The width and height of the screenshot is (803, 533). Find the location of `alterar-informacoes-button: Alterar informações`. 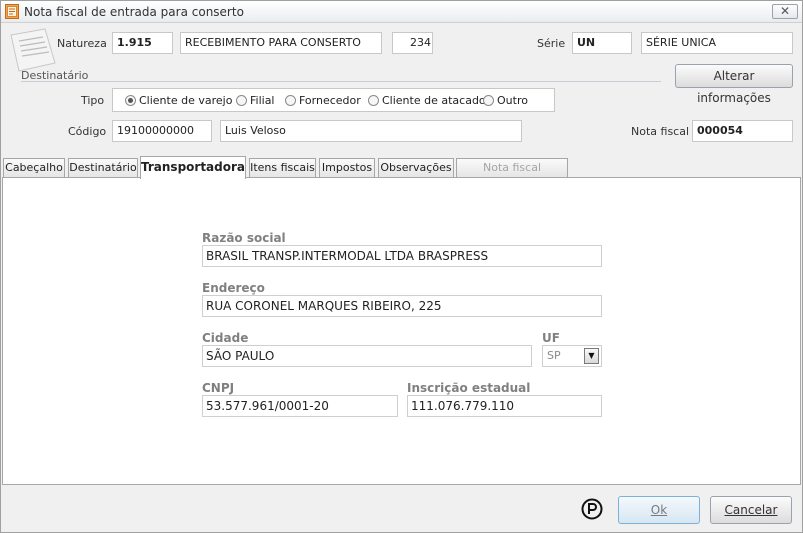

alterar-informacoes-button: Alterar informações is located at coordinates (734, 84).